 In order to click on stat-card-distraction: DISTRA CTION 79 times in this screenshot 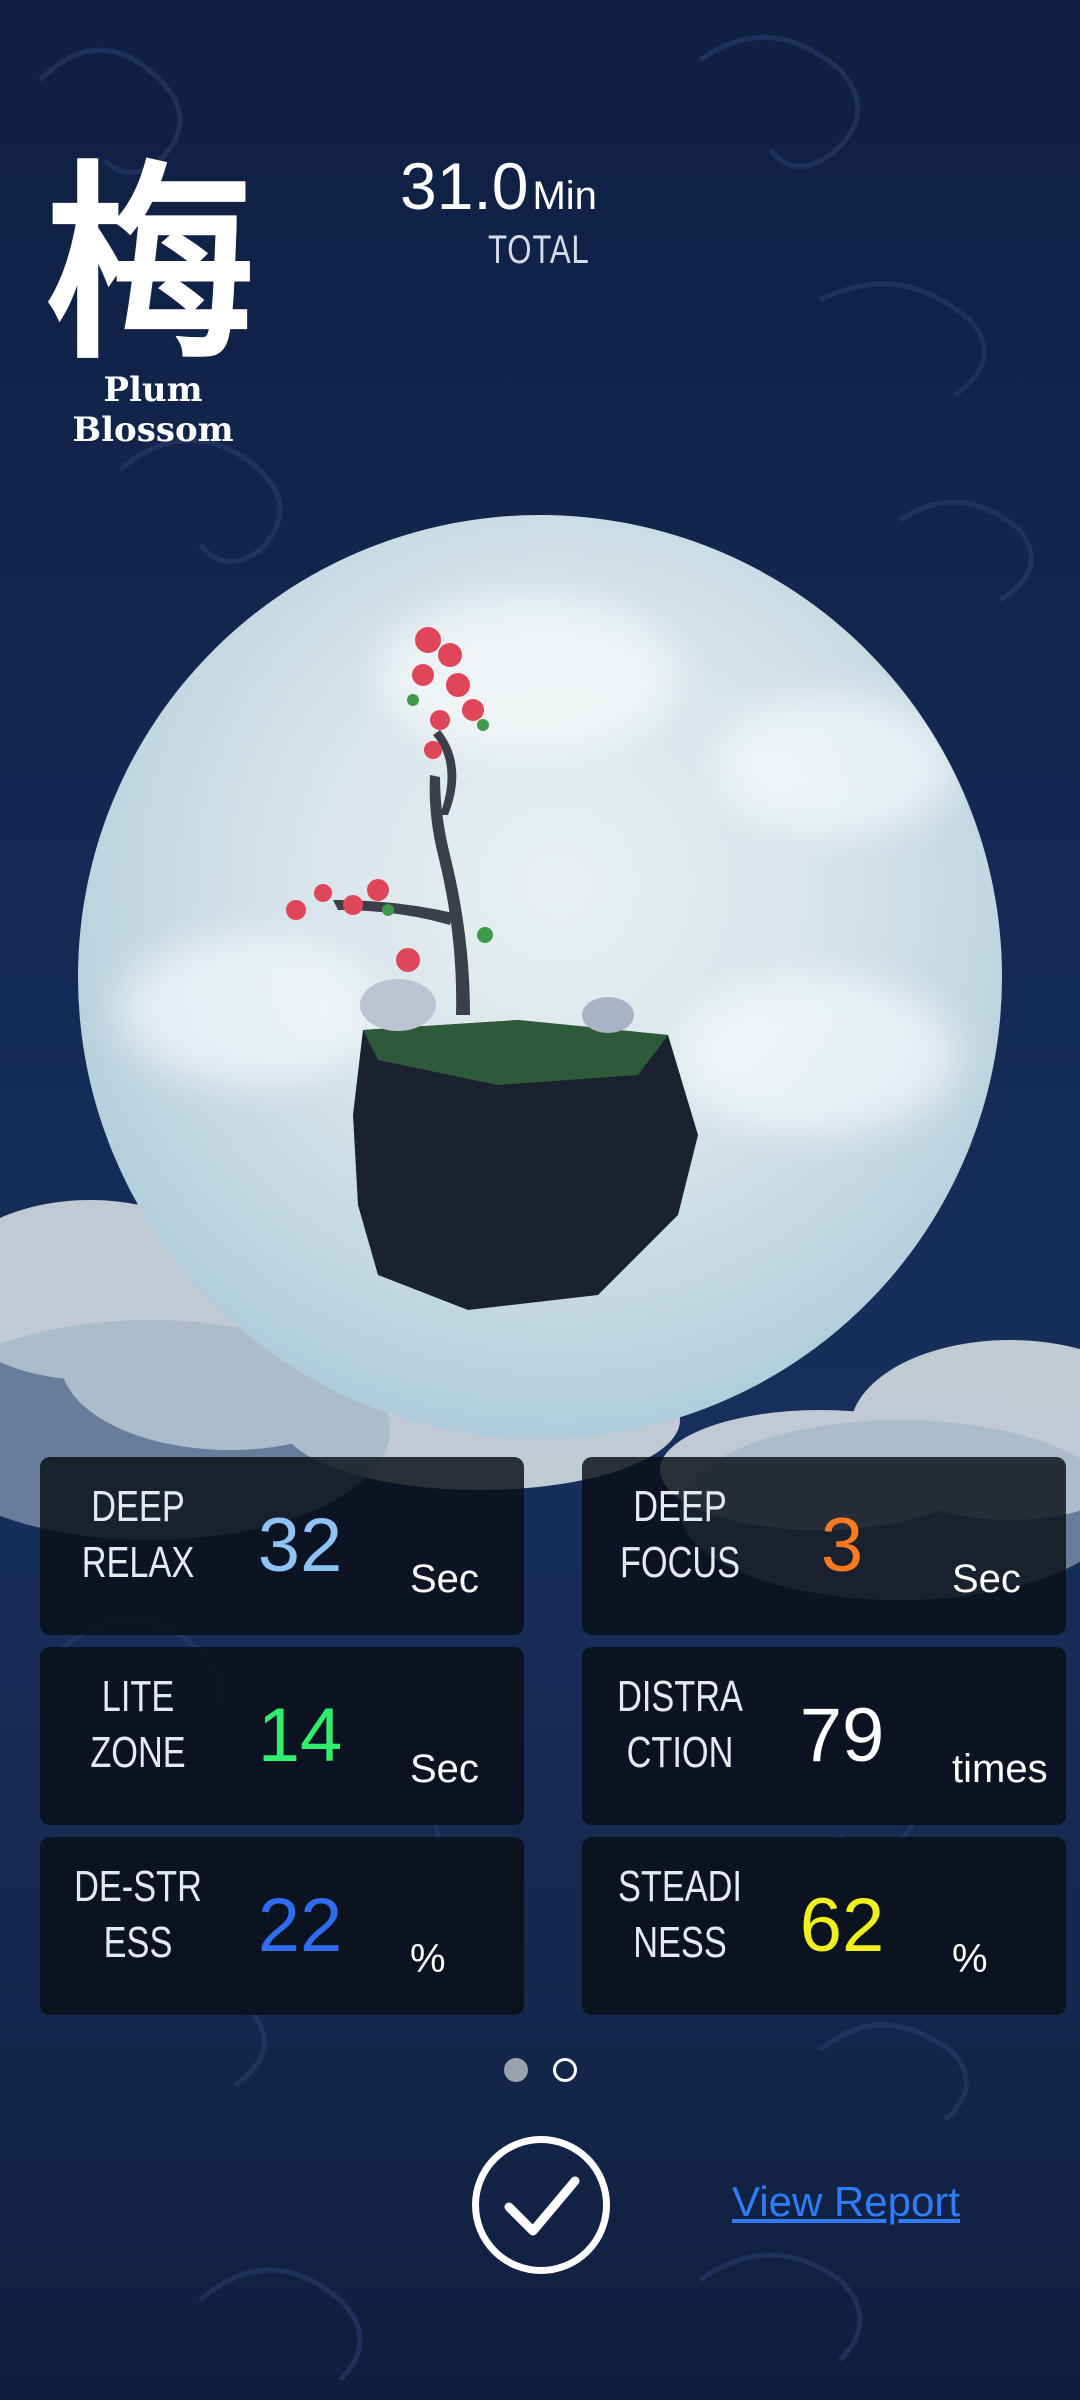, I will do `click(824, 1736)`.